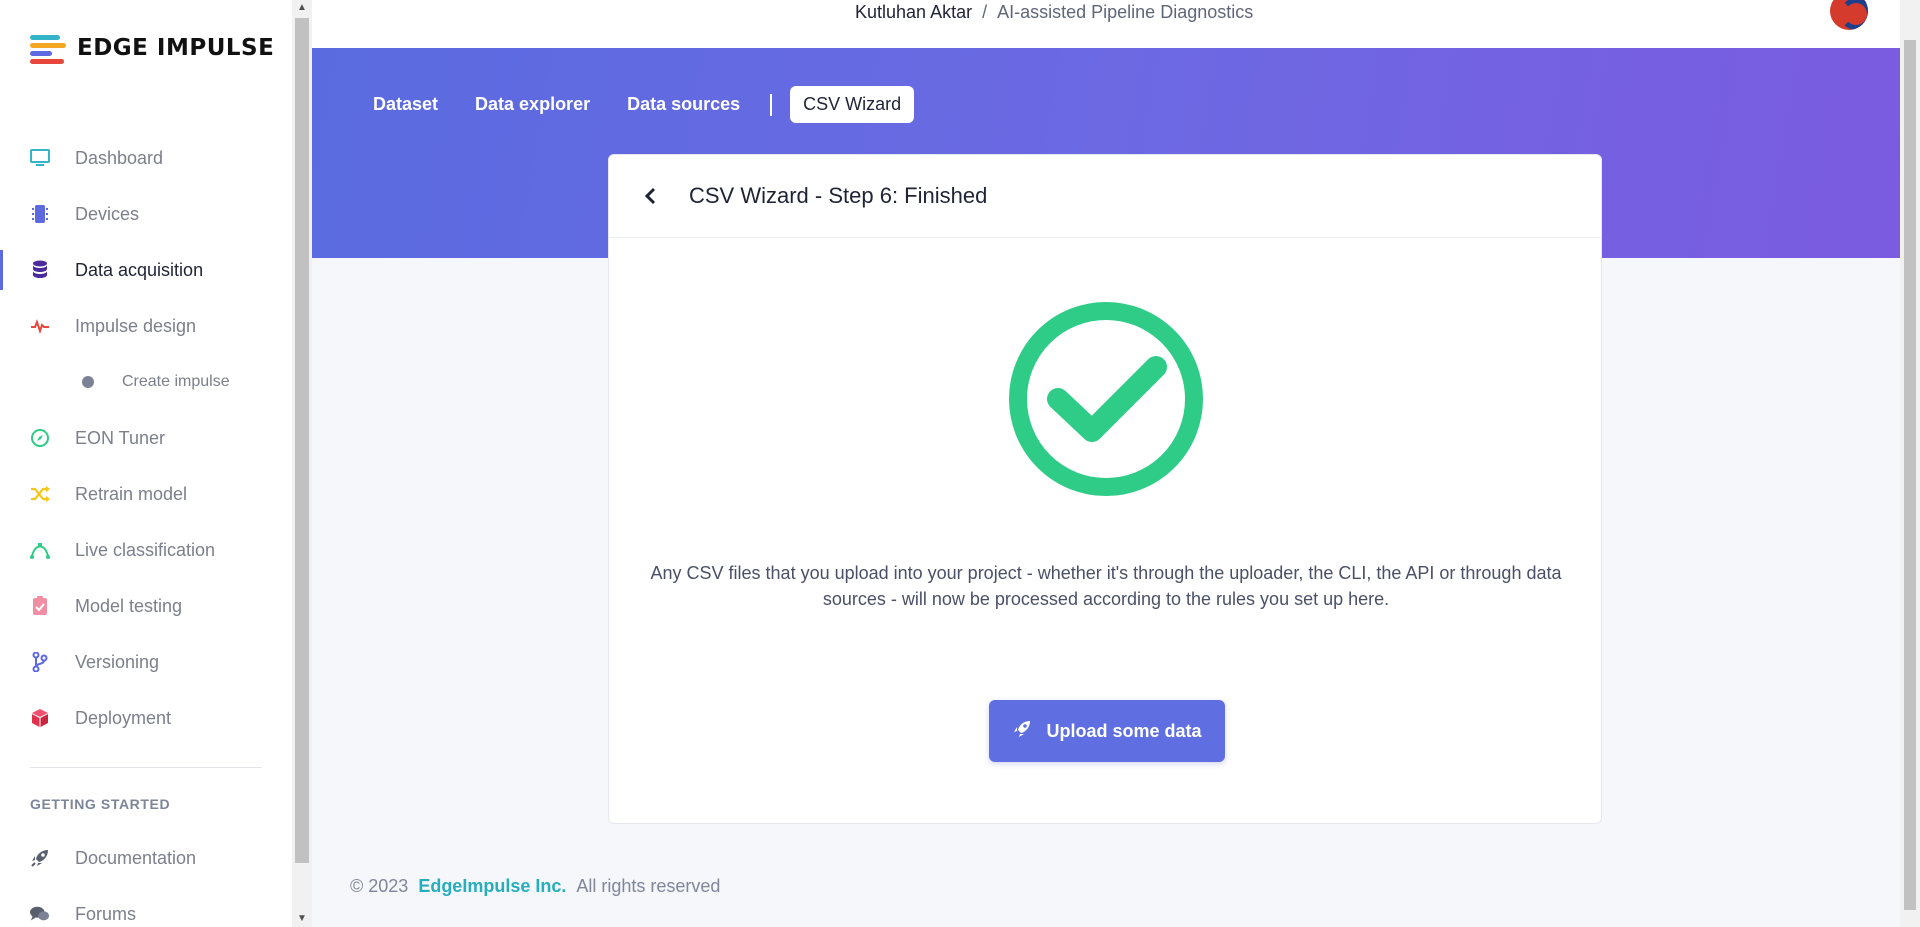 This screenshot has width=1920, height=927. I want to click on getting-started-nav: Documentation Forums, so click(146, 878).